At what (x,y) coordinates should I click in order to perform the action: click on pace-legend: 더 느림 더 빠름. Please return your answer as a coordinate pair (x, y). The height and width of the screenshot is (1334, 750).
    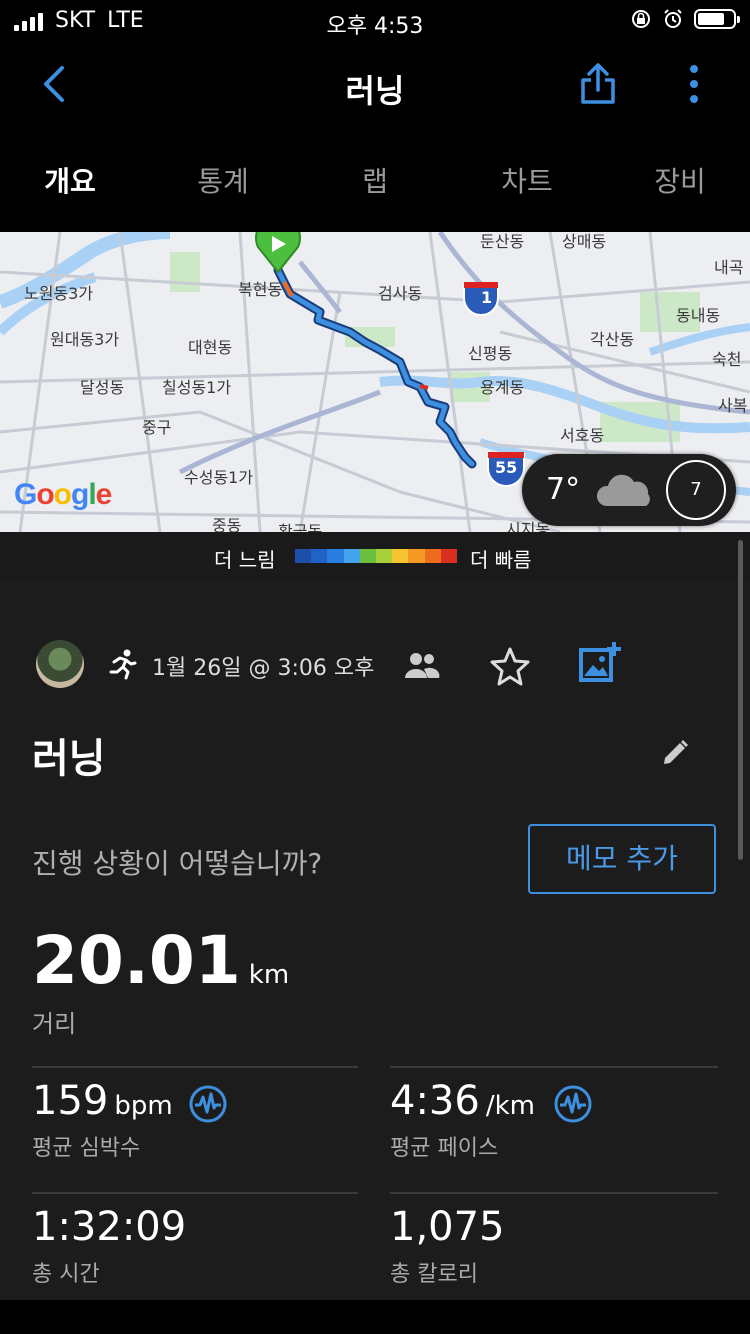
    Looking at the image, I should click on (375, 556).